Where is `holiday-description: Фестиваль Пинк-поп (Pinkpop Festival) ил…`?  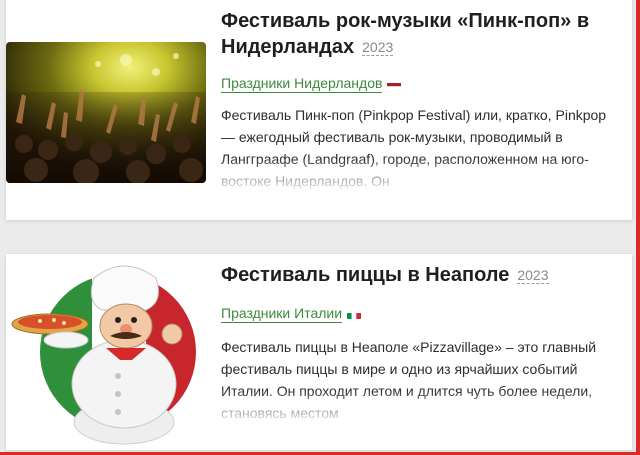 holiday-description: Фестиваль Пинк-поп (Pinkpop Festival) ил… is located at coordinates (420, 148).